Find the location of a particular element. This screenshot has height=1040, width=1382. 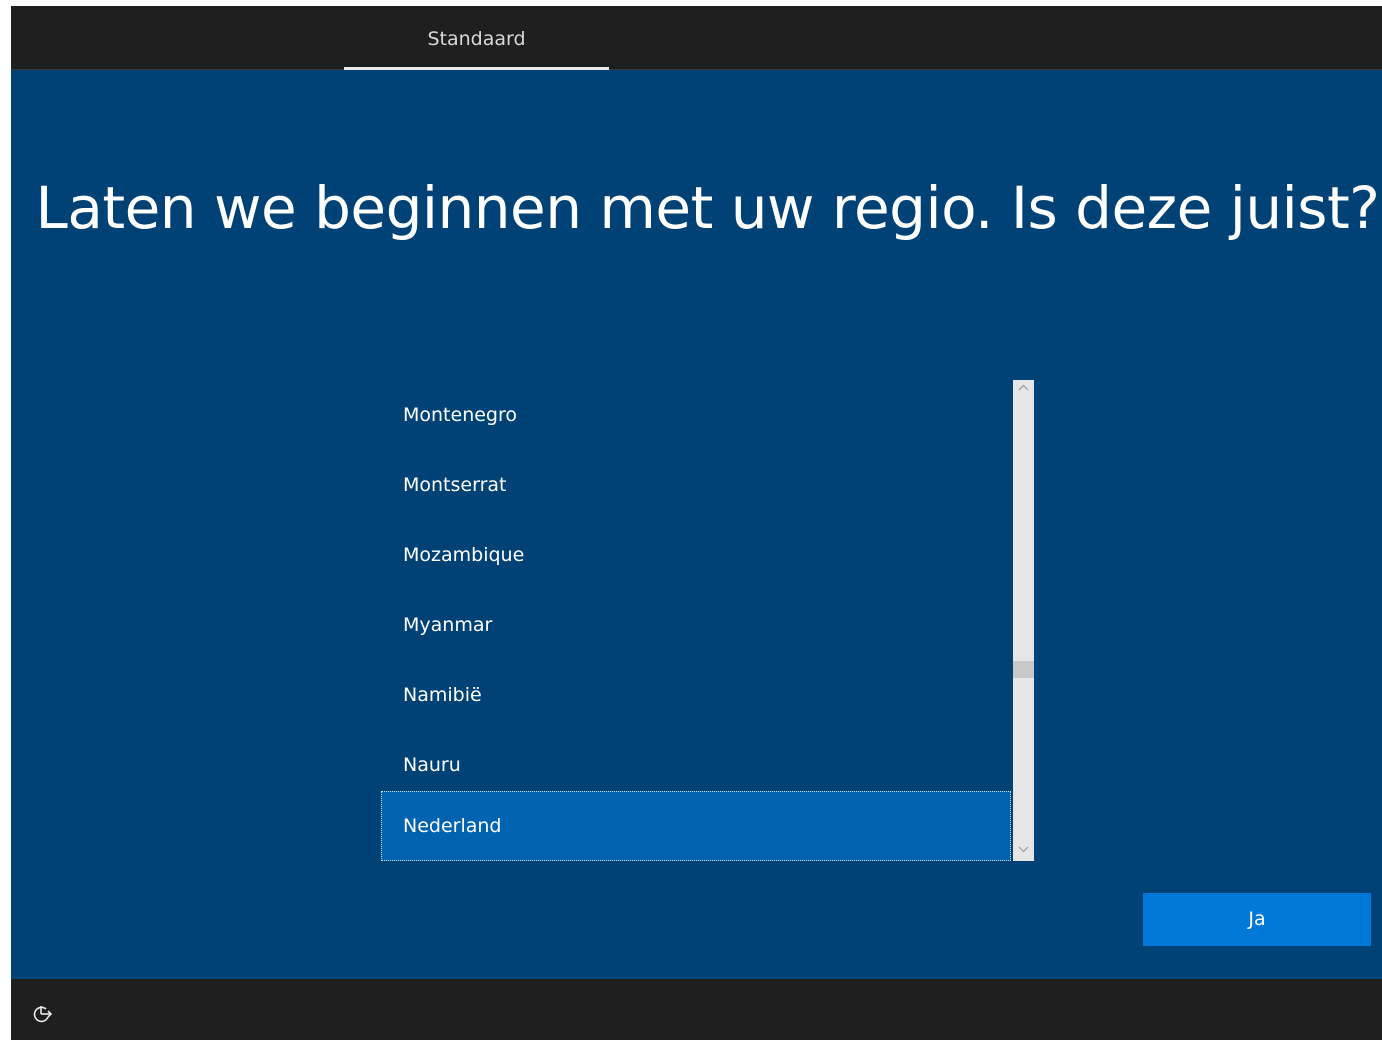

top-bar: Standaard is located at coordinates (696, 38).